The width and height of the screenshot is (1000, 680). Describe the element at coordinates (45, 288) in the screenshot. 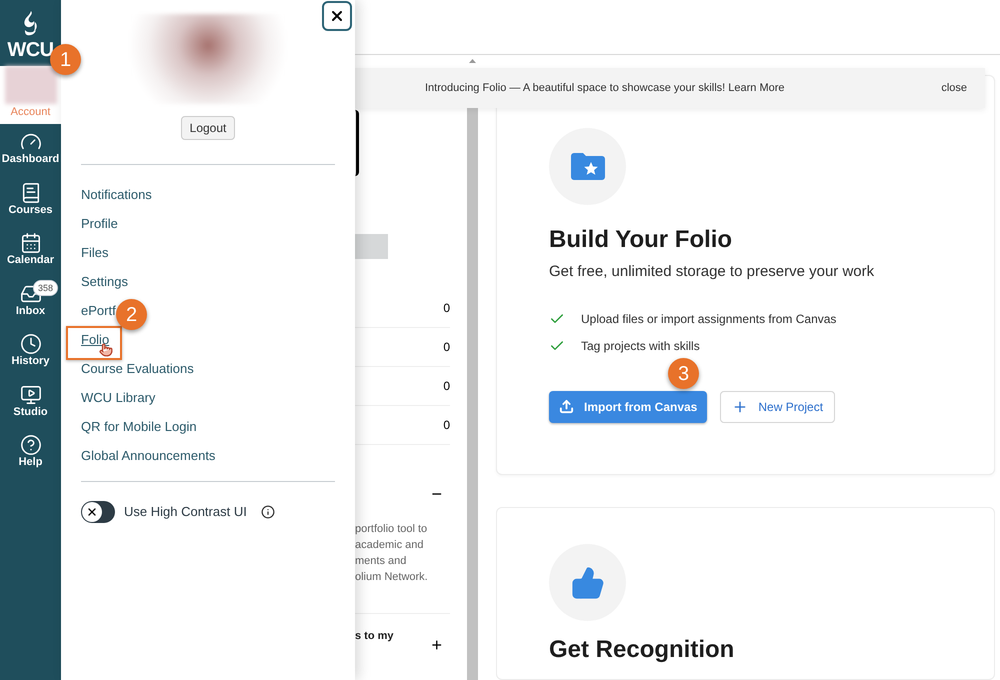

I see `unread-badge: 358` at that location.